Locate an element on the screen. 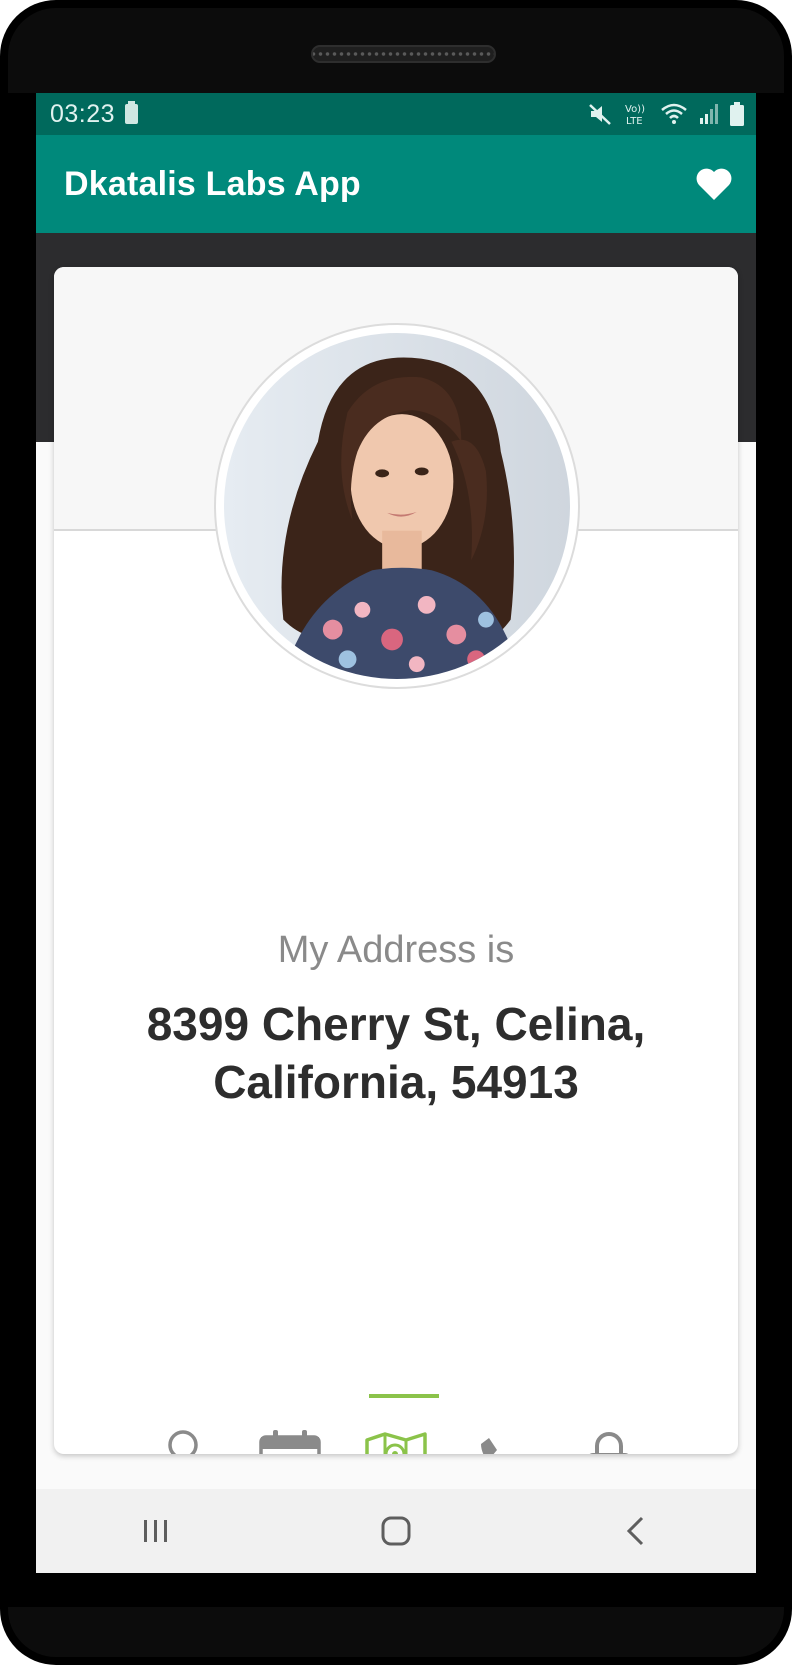  status-time: 03:23 is located at coordinates (83, 113).